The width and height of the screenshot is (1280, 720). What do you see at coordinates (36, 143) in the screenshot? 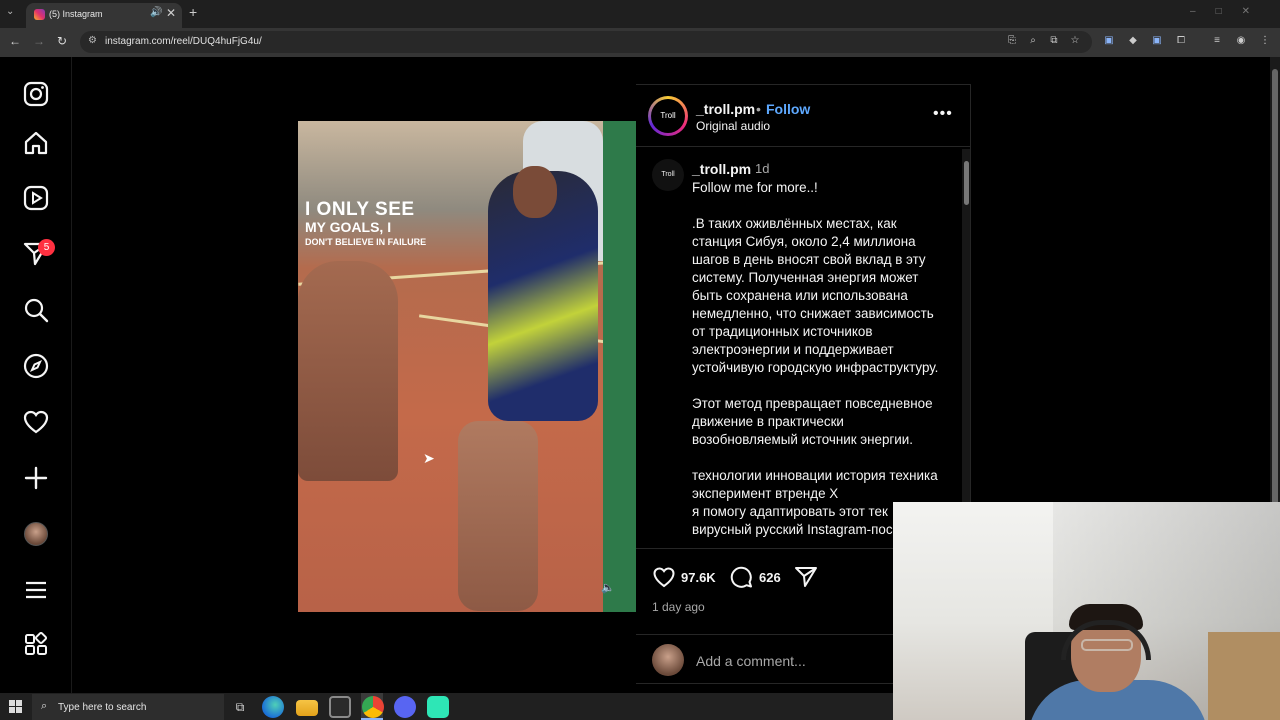
I see `home-icon` at bounding box center [36, 143].